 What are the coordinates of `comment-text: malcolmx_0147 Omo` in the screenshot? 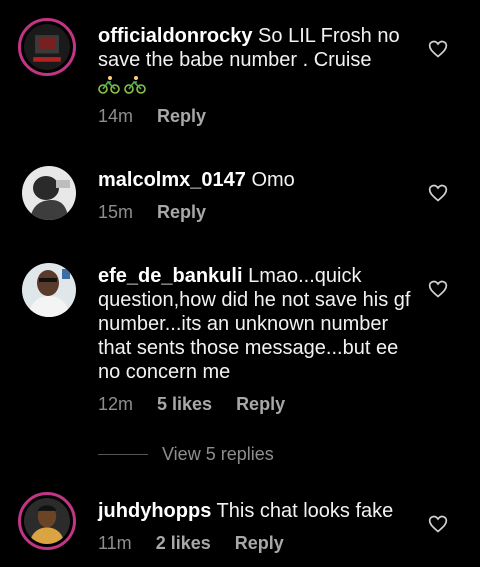 It's located at (257, 180).